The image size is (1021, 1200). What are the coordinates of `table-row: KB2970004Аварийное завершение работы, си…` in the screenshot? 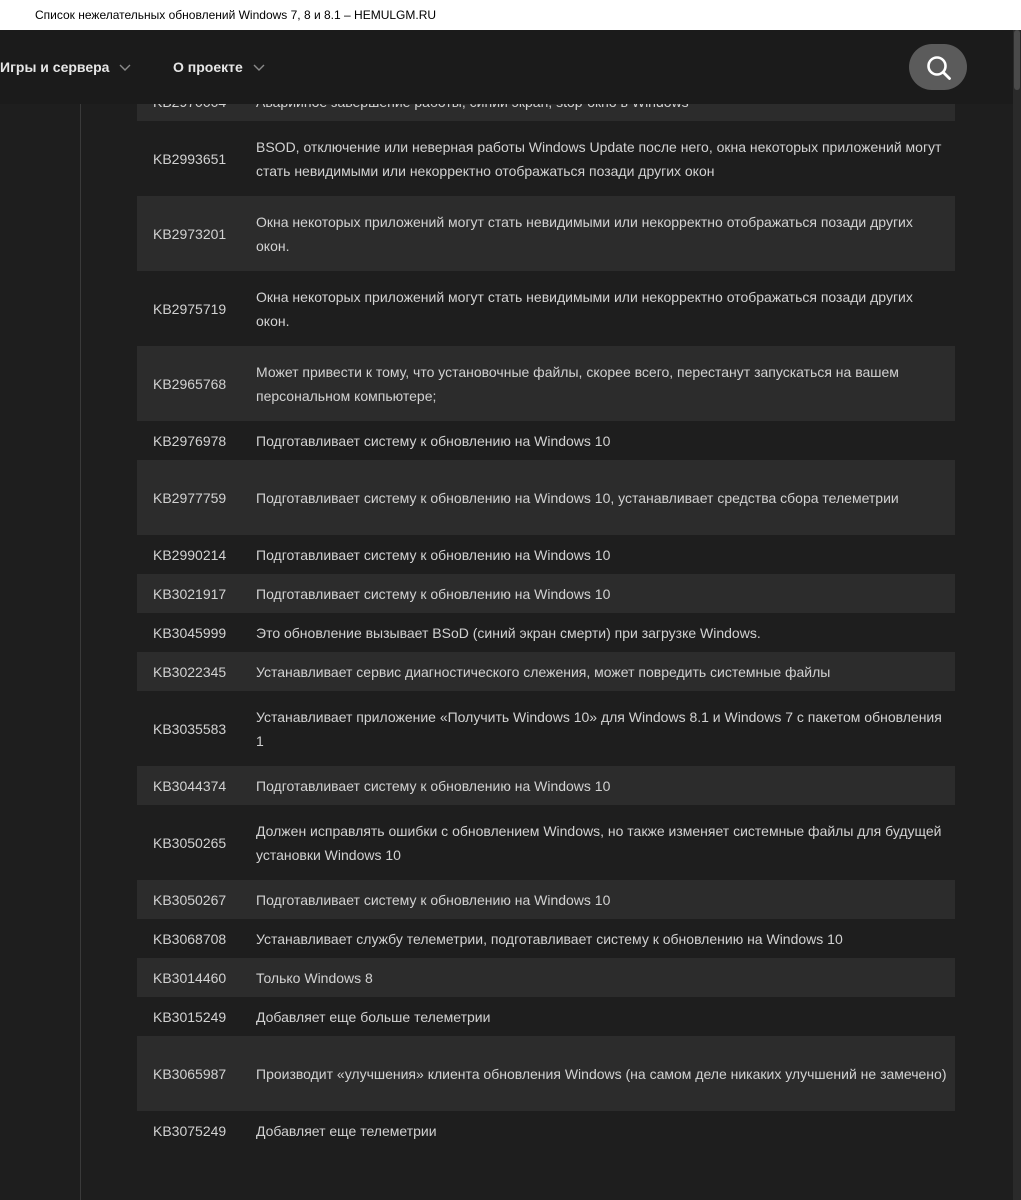 It's located at (546, 112).